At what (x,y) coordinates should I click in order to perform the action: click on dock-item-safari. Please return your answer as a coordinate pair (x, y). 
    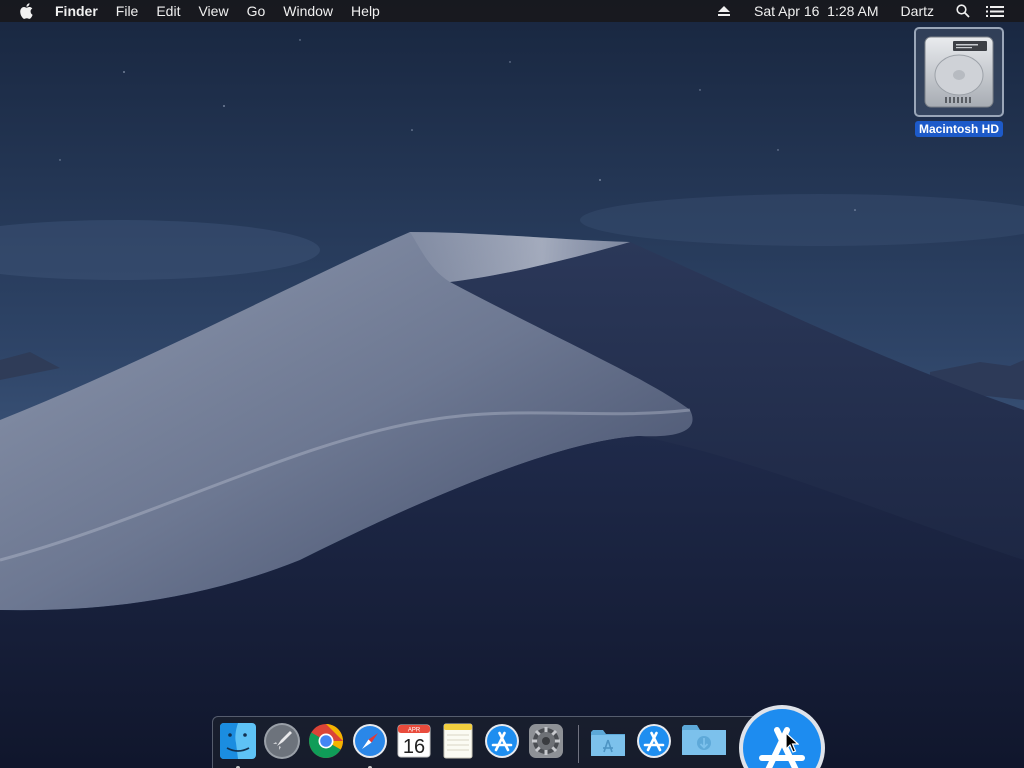
    Looking at the image, I should click on (370, 744).